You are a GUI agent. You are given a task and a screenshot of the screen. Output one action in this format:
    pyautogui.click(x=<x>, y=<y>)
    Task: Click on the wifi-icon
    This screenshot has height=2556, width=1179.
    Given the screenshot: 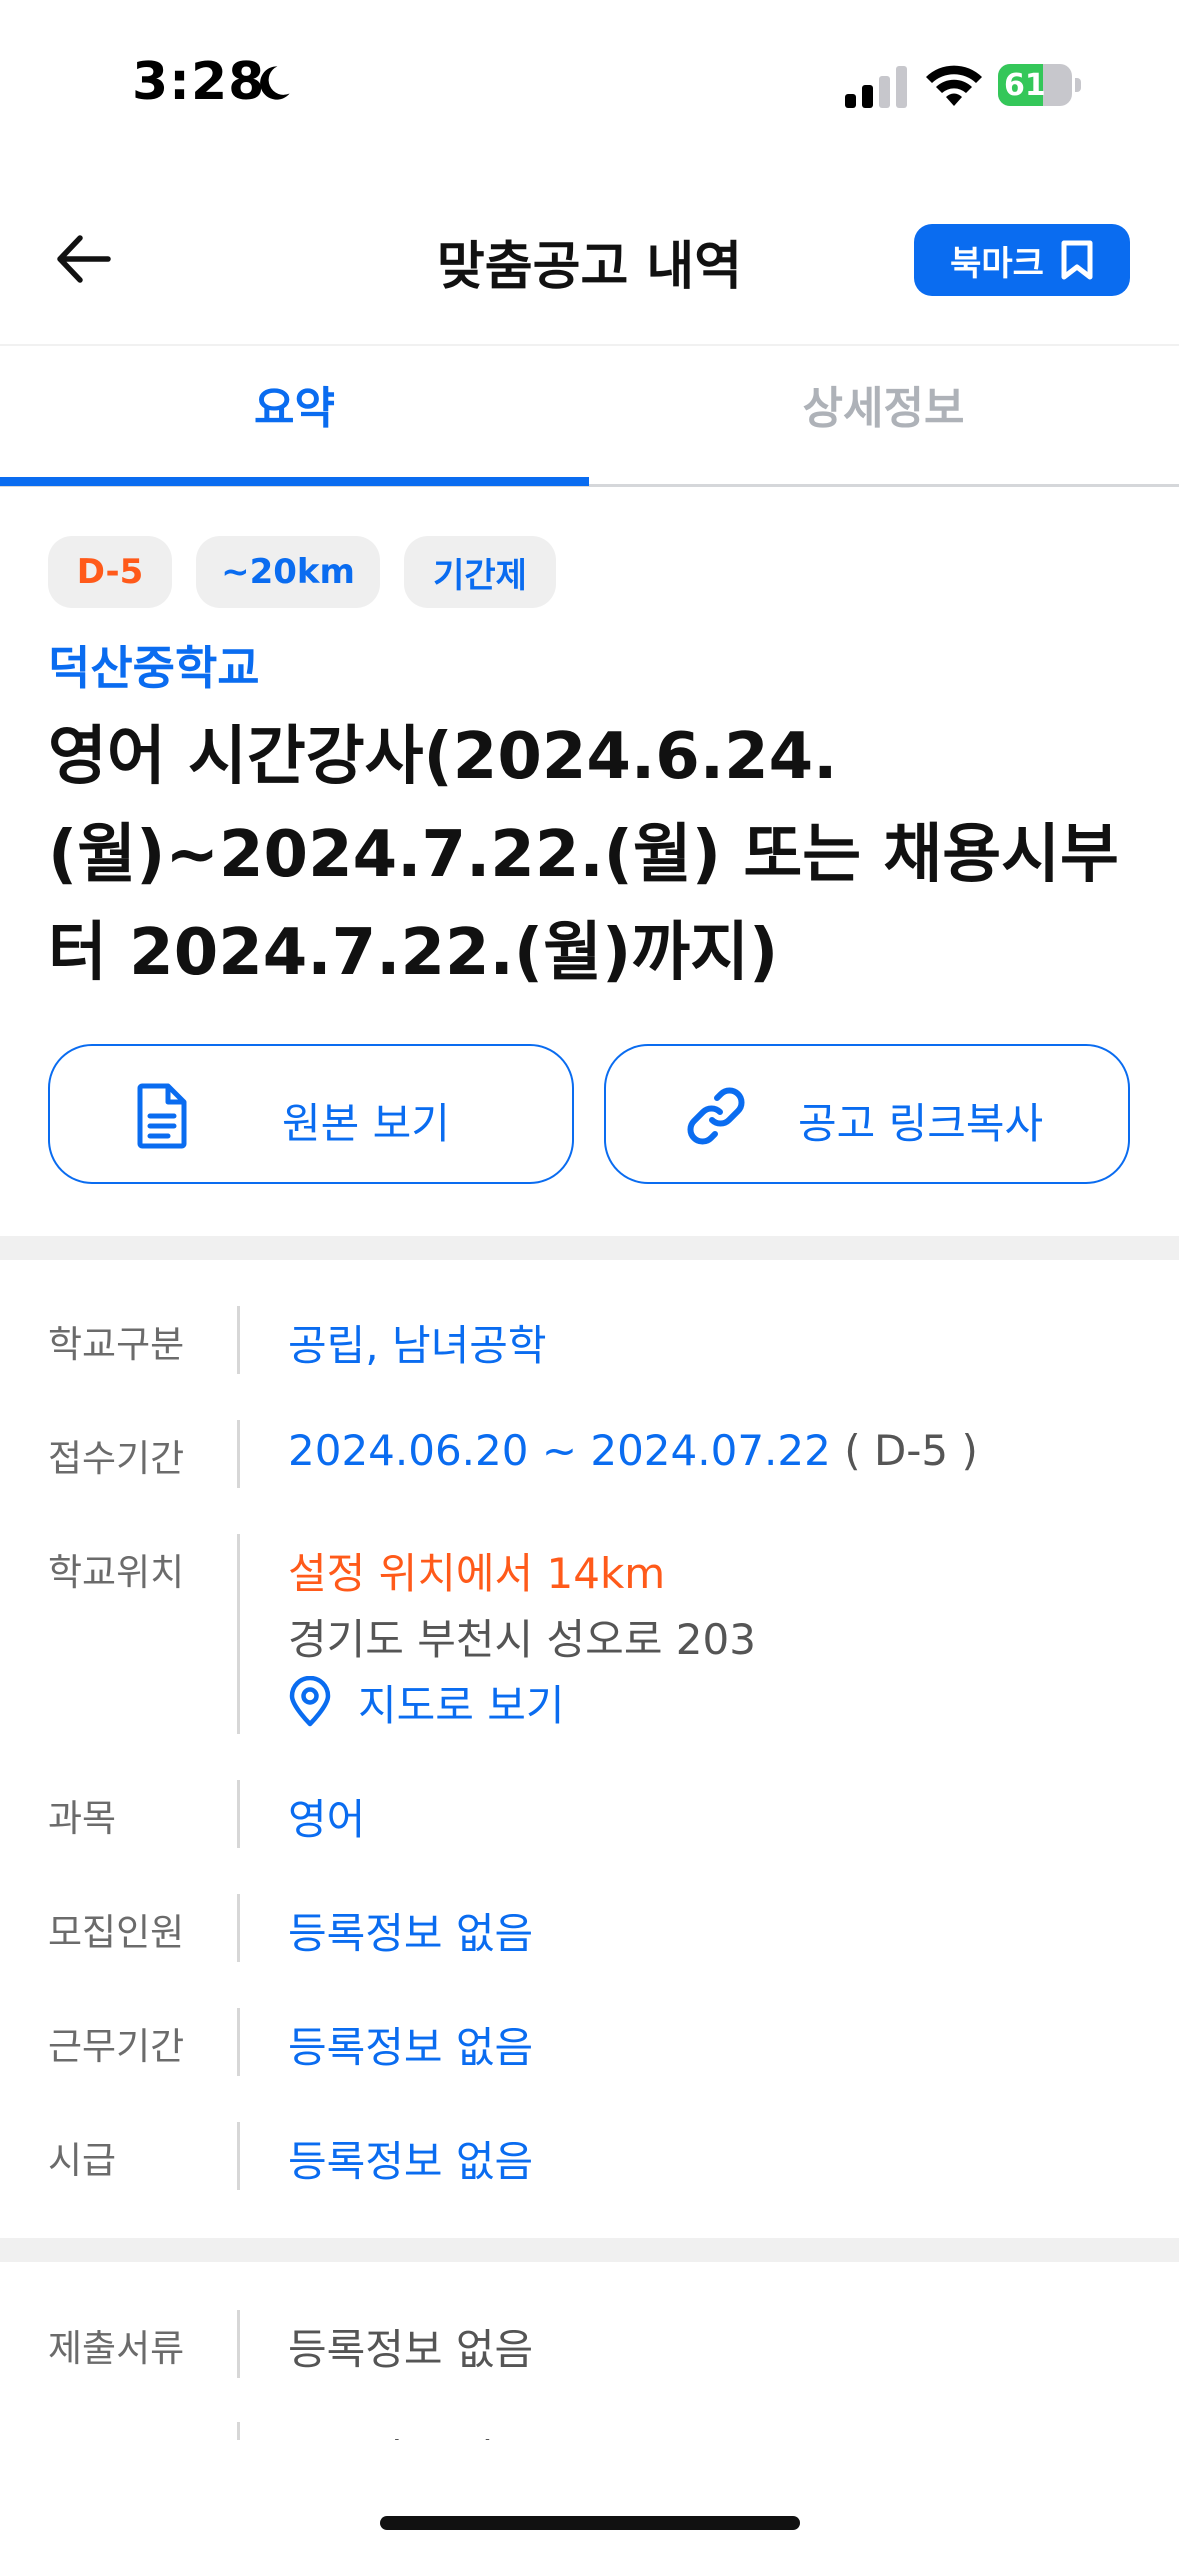 What is the action you would take?
    pyautogui.click(x=954, y=85)
    